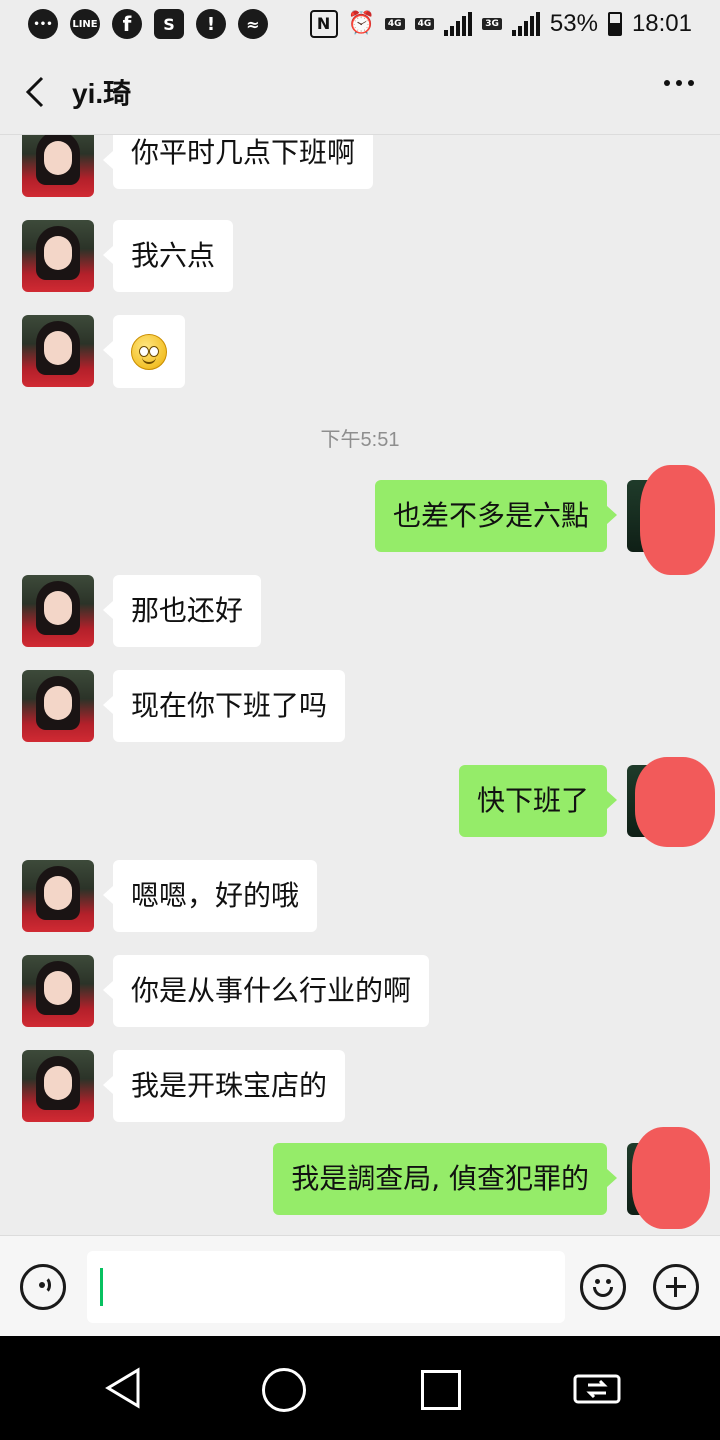 This screenshot has height=1440, width=720. Describe the element at coordinates (326, 1287) in the screenshot. I see `message-input` at that location.